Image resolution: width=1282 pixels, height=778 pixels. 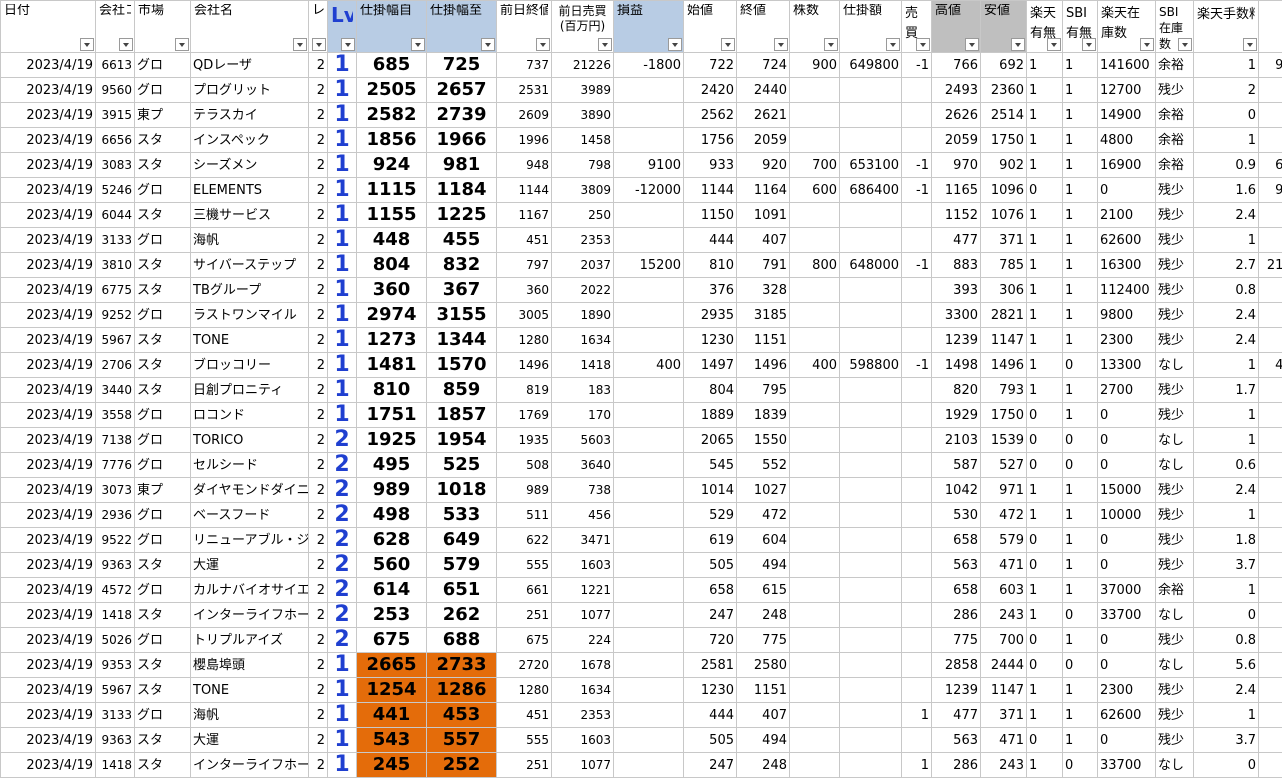 I want to click on cell-prev-volume: 250, so click(x=582, y=215).